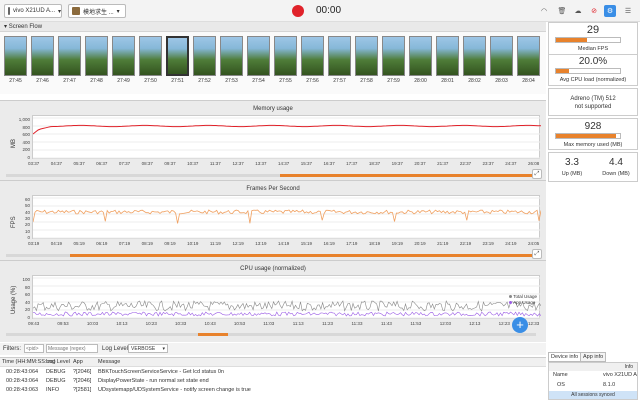  I want to click on x-tick-label: 19:37, so click(397, 163).